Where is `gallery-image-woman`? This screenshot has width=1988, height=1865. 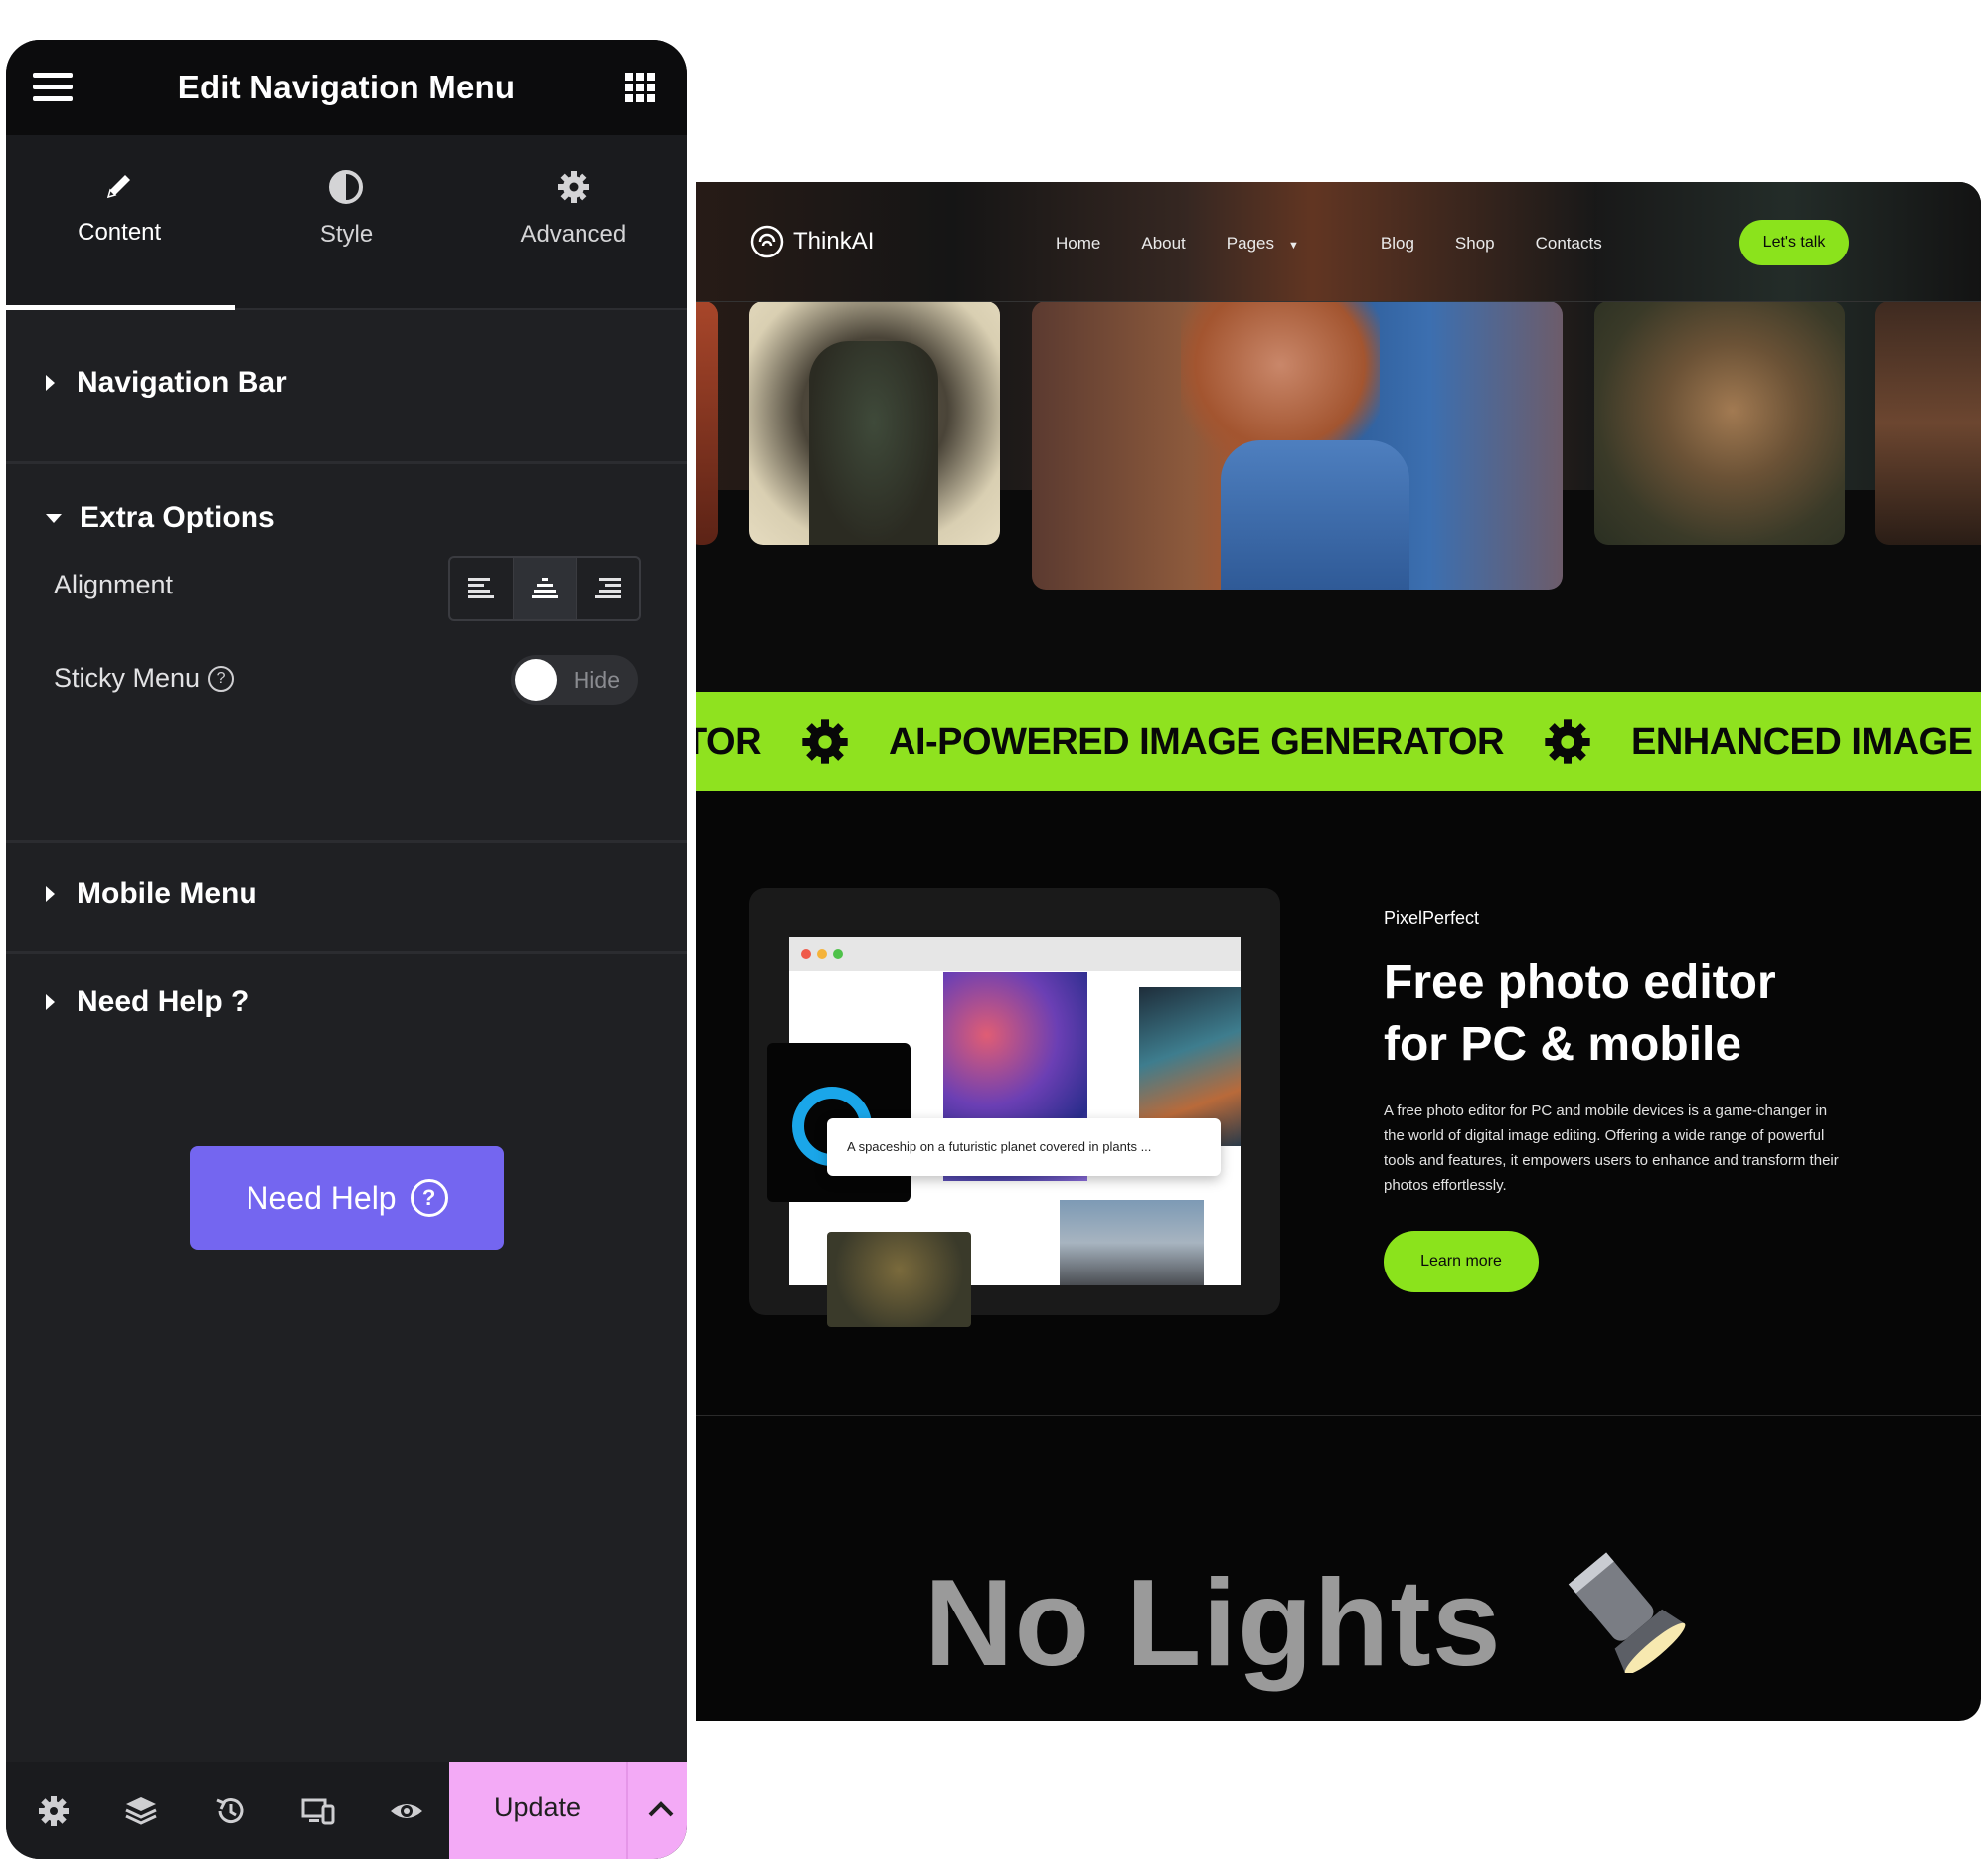 gallery-image-woman is located at coordinates (1297, 446).